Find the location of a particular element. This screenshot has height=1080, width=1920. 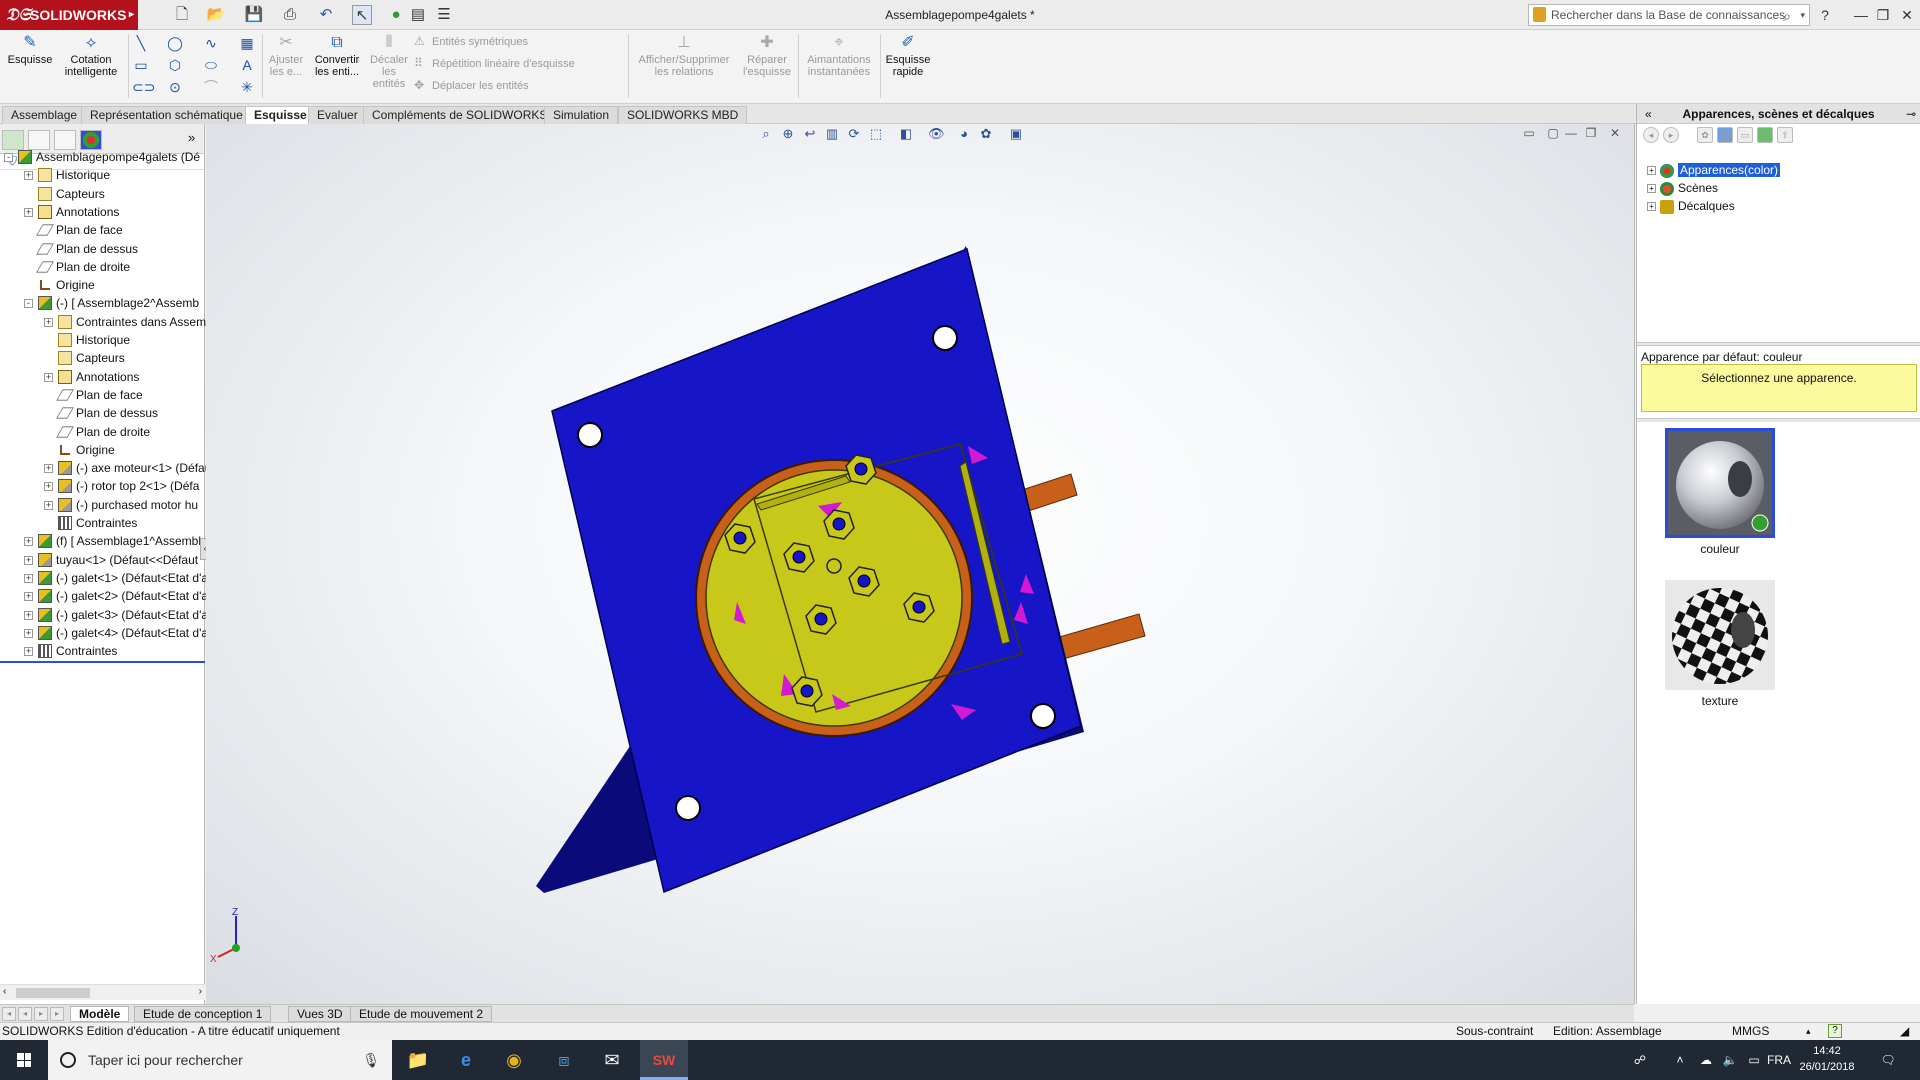

scroll-right-icon: › is located at coordinates (200, 991).